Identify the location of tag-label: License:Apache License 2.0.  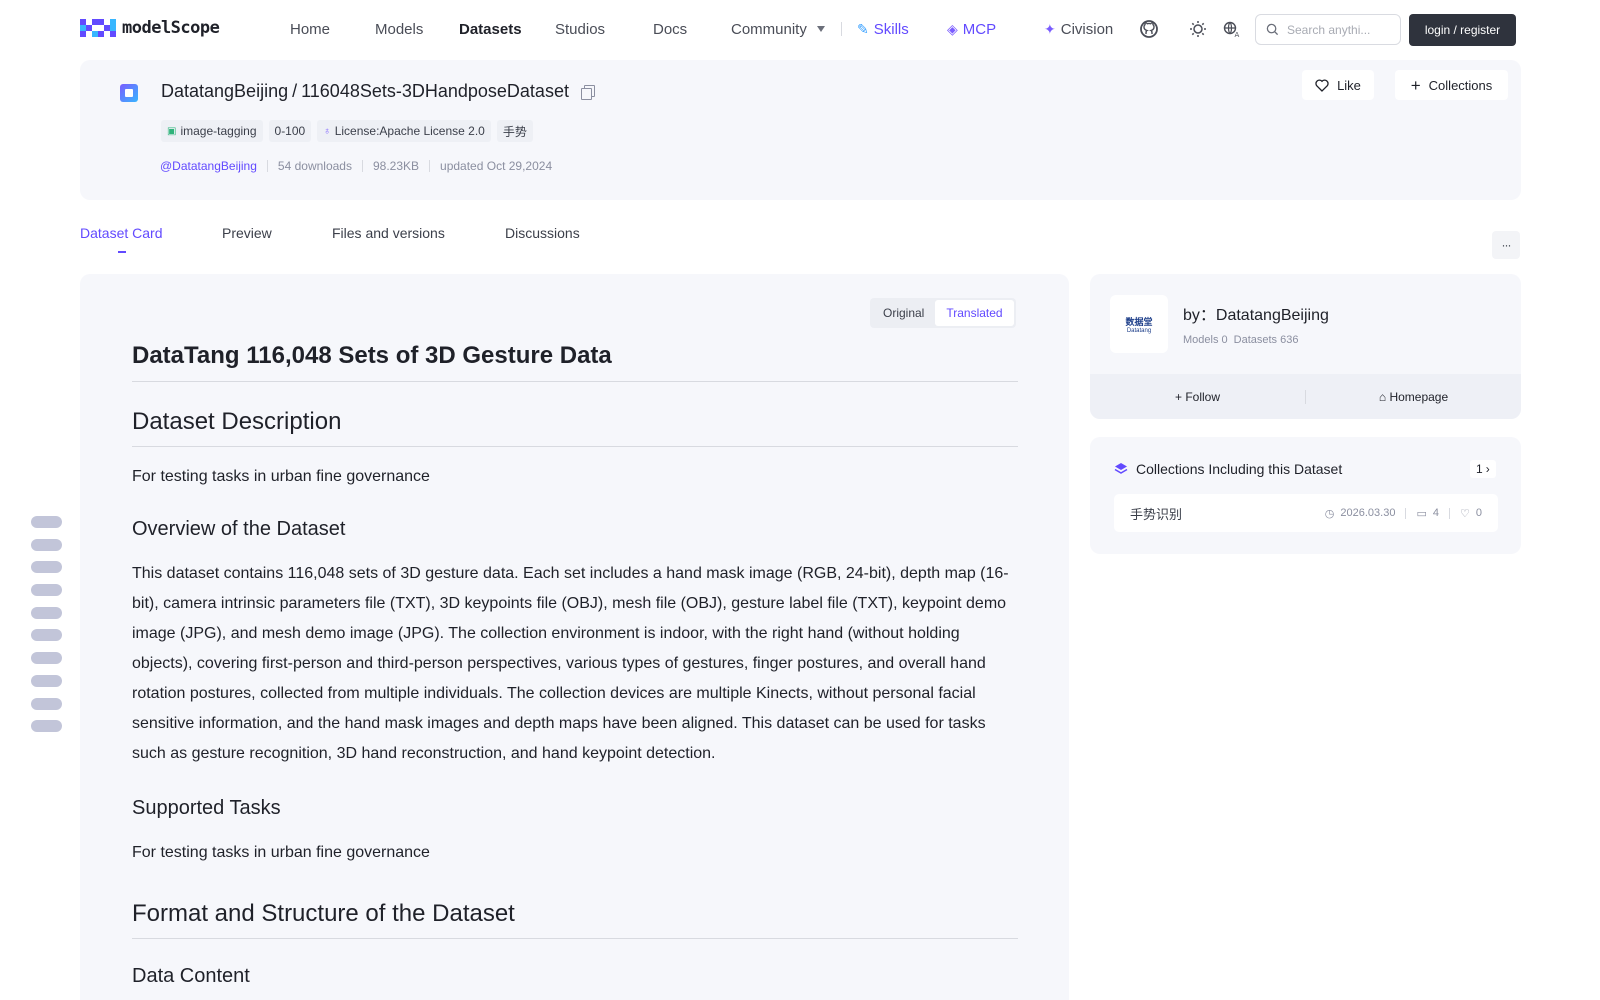
(409, 131).